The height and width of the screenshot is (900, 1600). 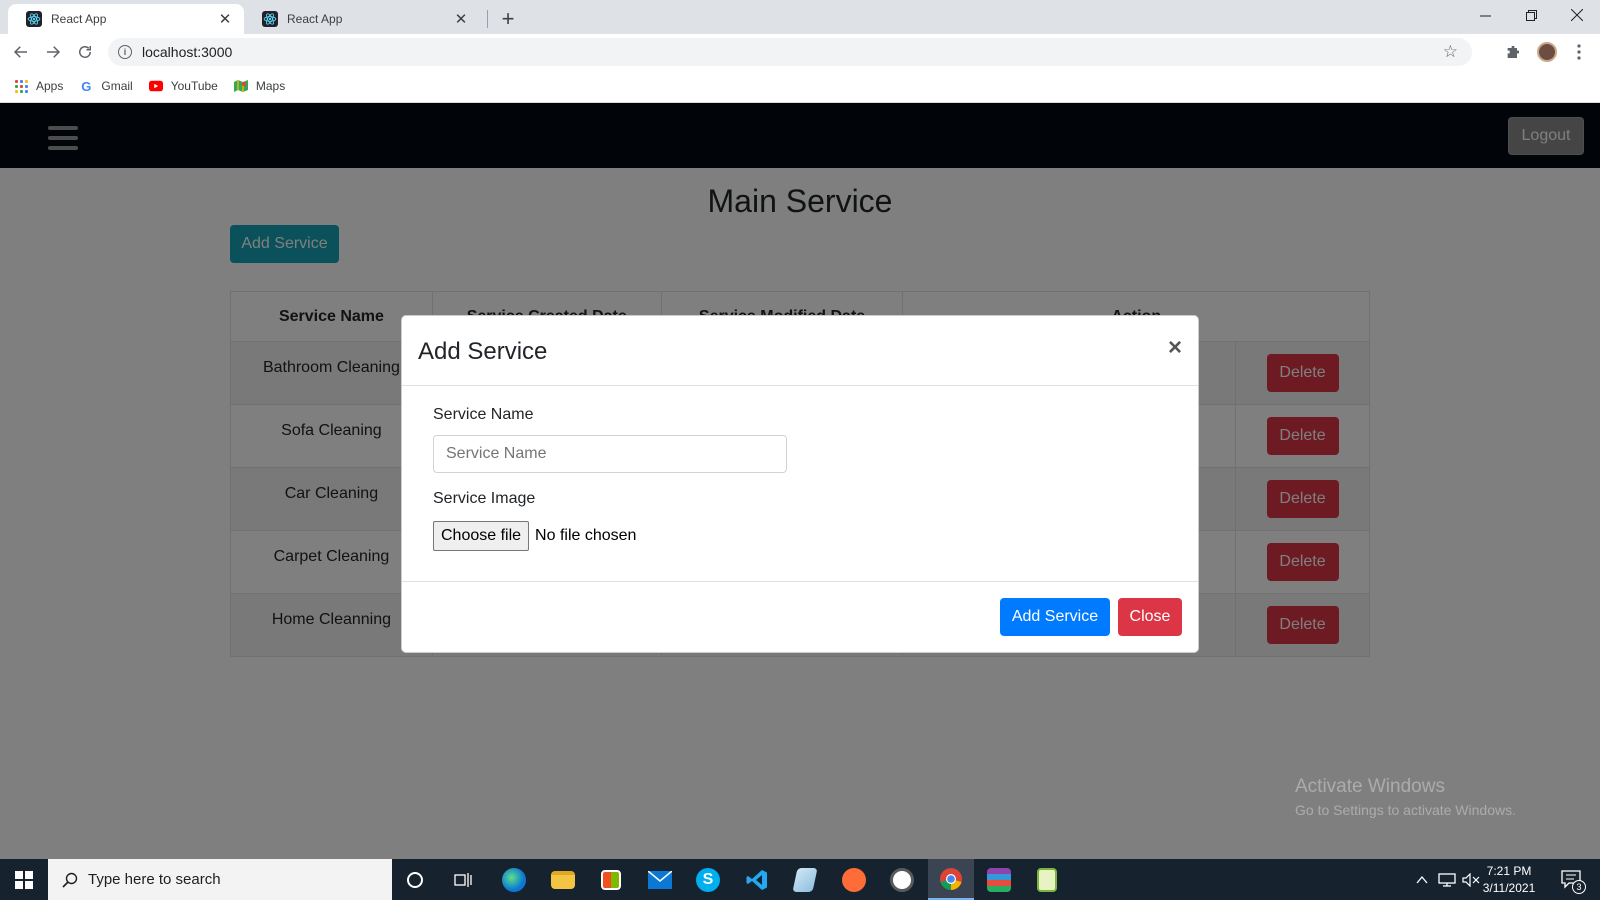 I want to click on address-bar: i localhost:3000 ☆, so click(x=790, y=52).